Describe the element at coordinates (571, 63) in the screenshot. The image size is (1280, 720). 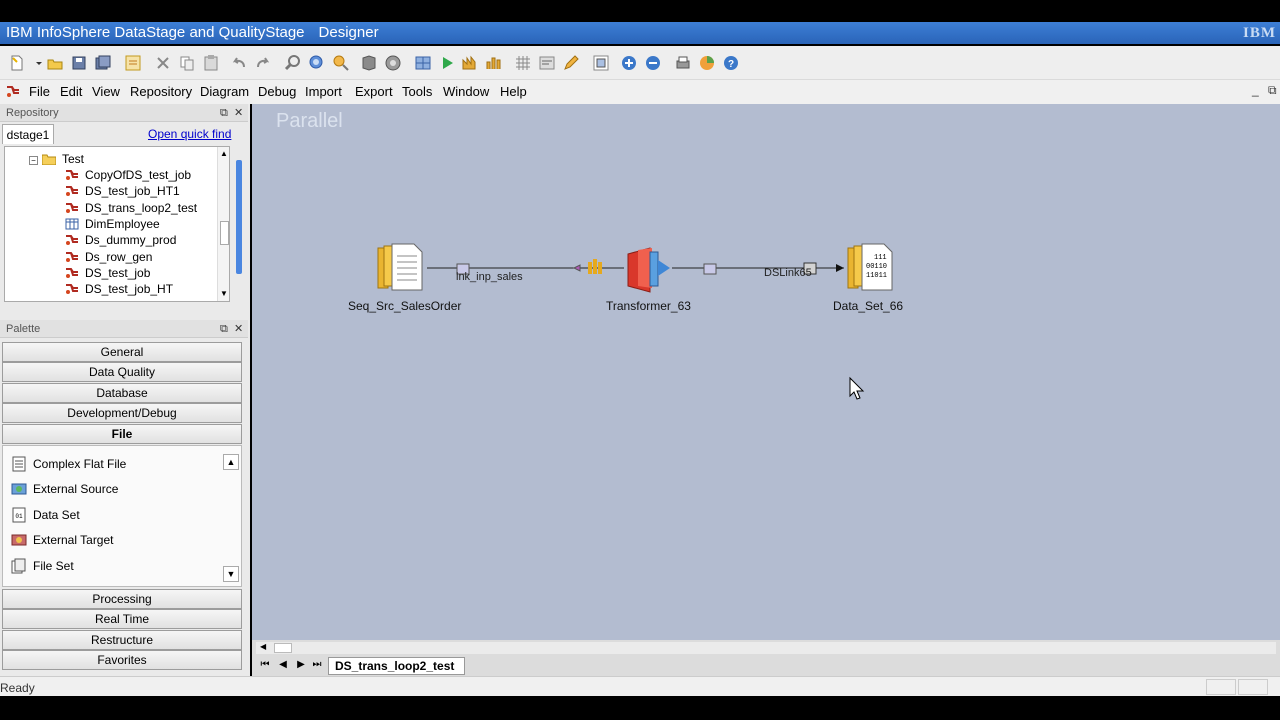
I see `pencil-icon` at that location.